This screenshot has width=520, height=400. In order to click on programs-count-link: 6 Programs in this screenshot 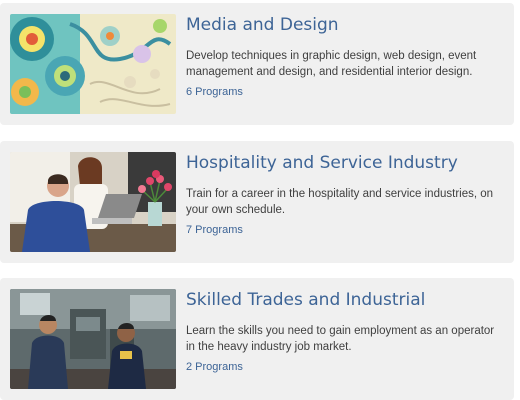, I will do `click(214, 92)`.